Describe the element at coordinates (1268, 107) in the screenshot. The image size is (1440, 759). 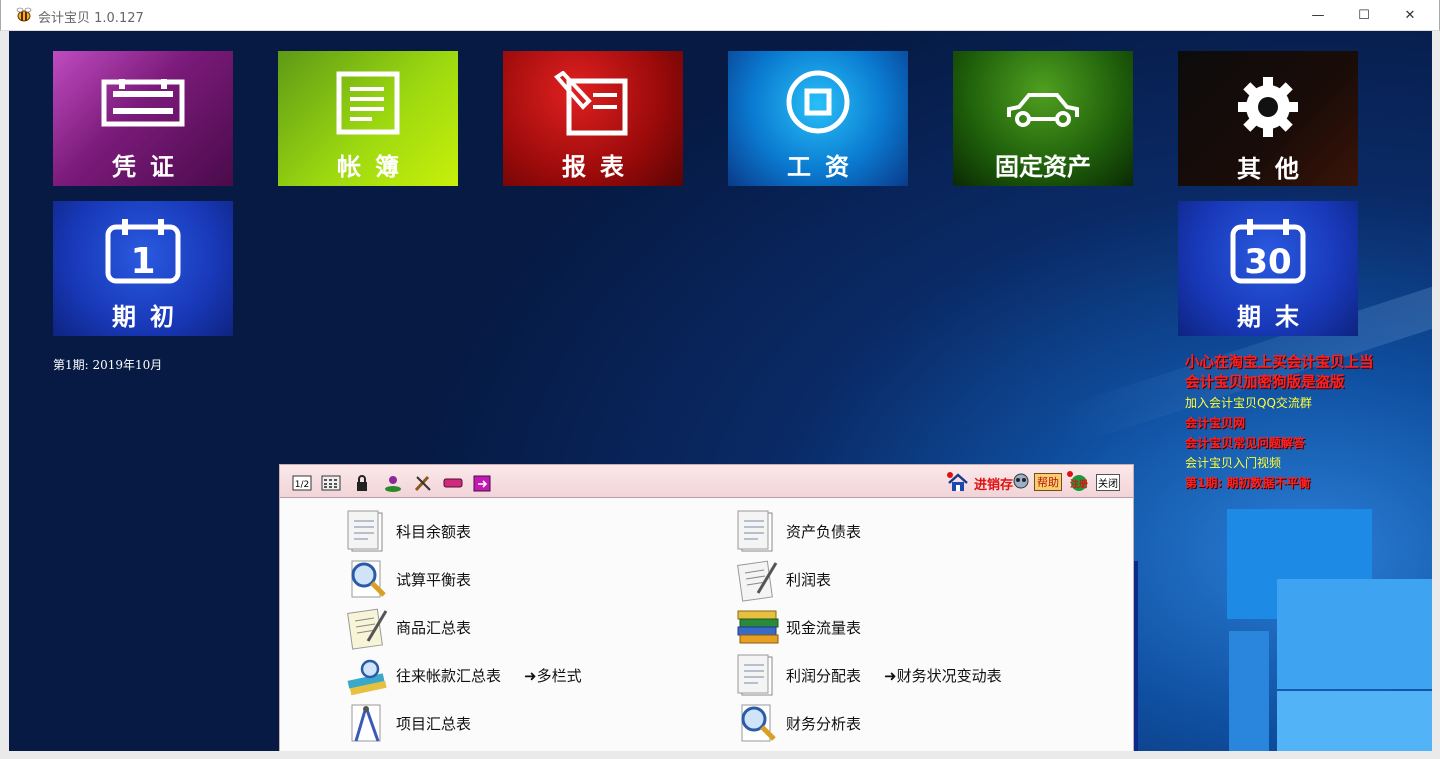
I see `gear-icon` at that location.